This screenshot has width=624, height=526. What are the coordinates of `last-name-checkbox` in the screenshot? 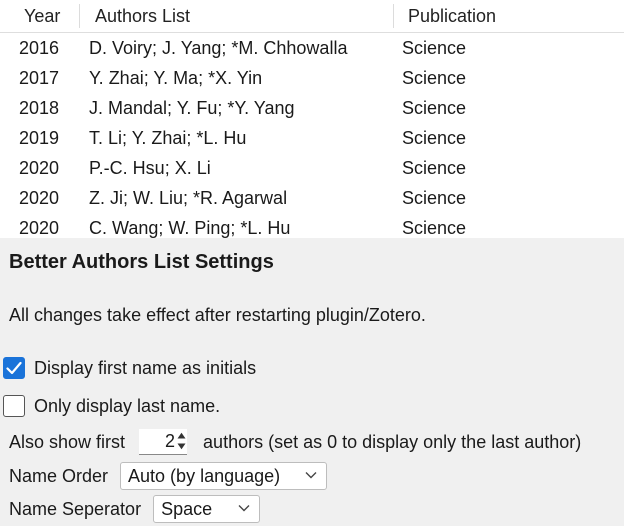 It's located at (14, 406).